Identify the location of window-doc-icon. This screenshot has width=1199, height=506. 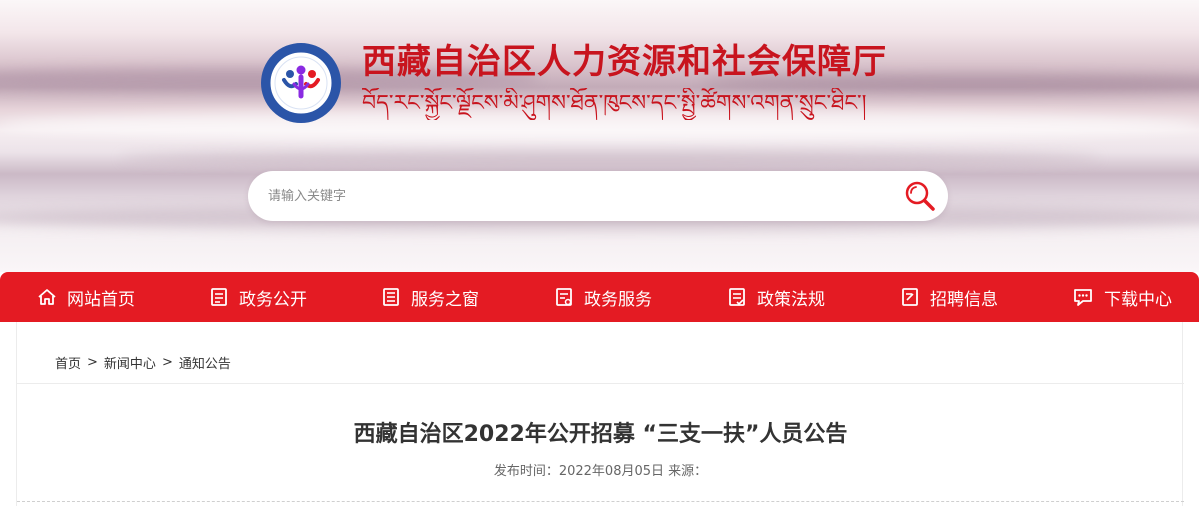
(391, 297).